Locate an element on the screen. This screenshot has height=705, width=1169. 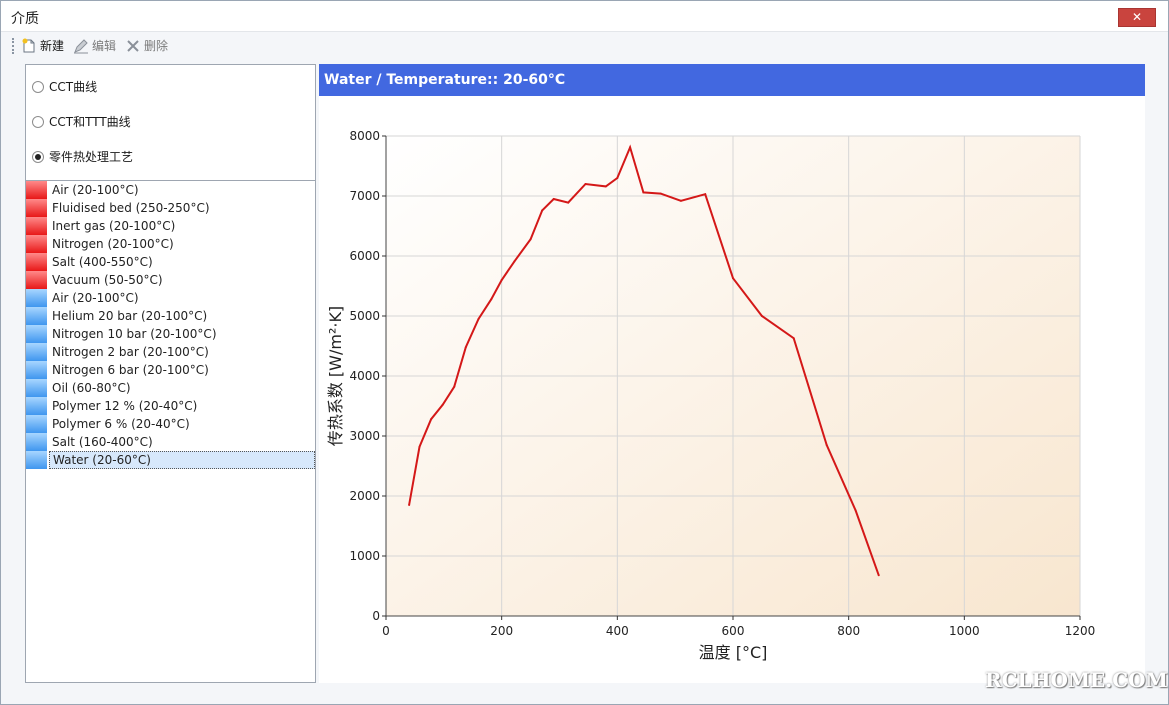
y-tick-label: 7000 is located at coordinates (364, 196).